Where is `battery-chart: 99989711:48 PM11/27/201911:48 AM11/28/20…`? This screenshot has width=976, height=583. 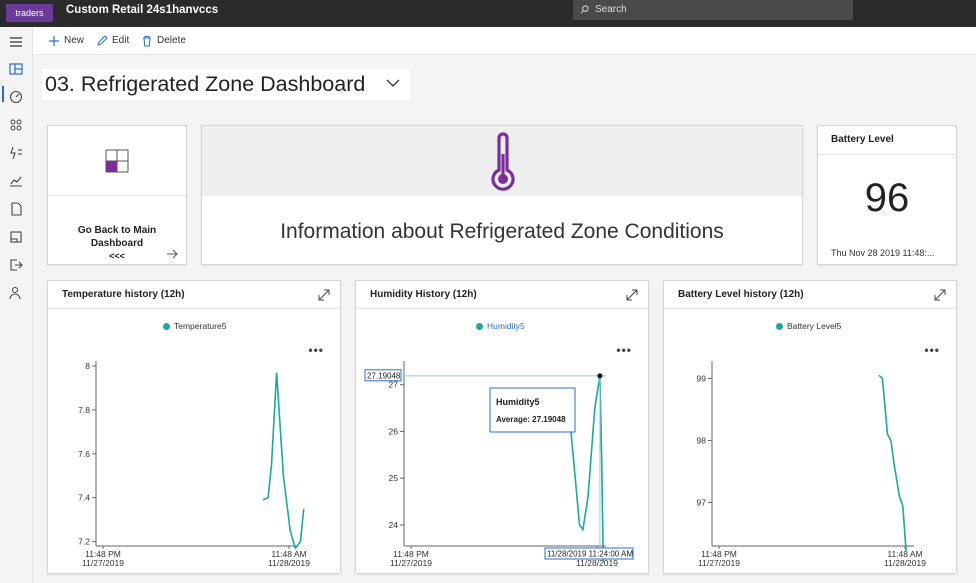 battery-chart: 99989711:48 PM11/27/201911:48 AM11/28/20… is located at coordinates (811, 464).